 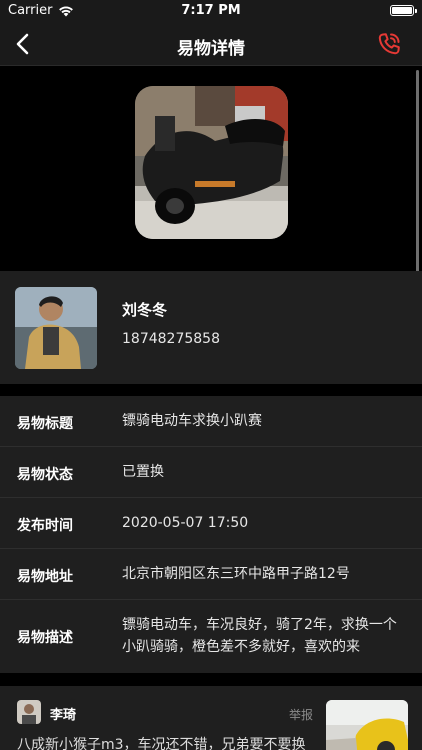 What do you see at coordinates (301, 714) in the screenshot?
I see `report-button: 举报` at bounding box center [301, 714].